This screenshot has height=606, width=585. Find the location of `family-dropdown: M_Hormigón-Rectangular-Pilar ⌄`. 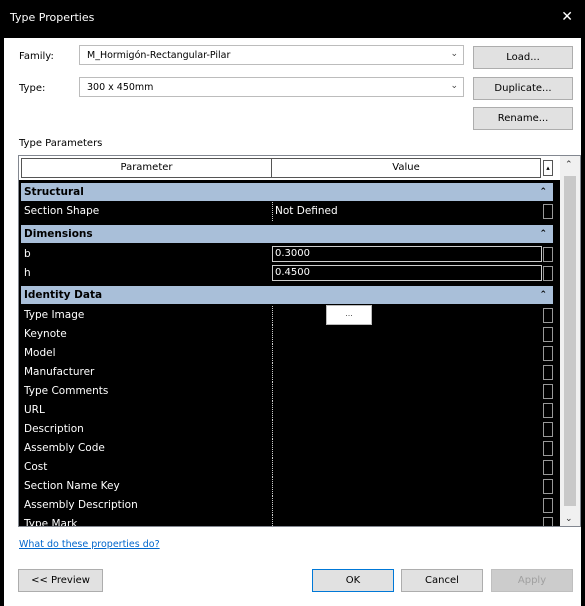

family-dropdown: M_Hormigón-Rectangular-Pilar ⌄ is located at coordinates (271, 55).